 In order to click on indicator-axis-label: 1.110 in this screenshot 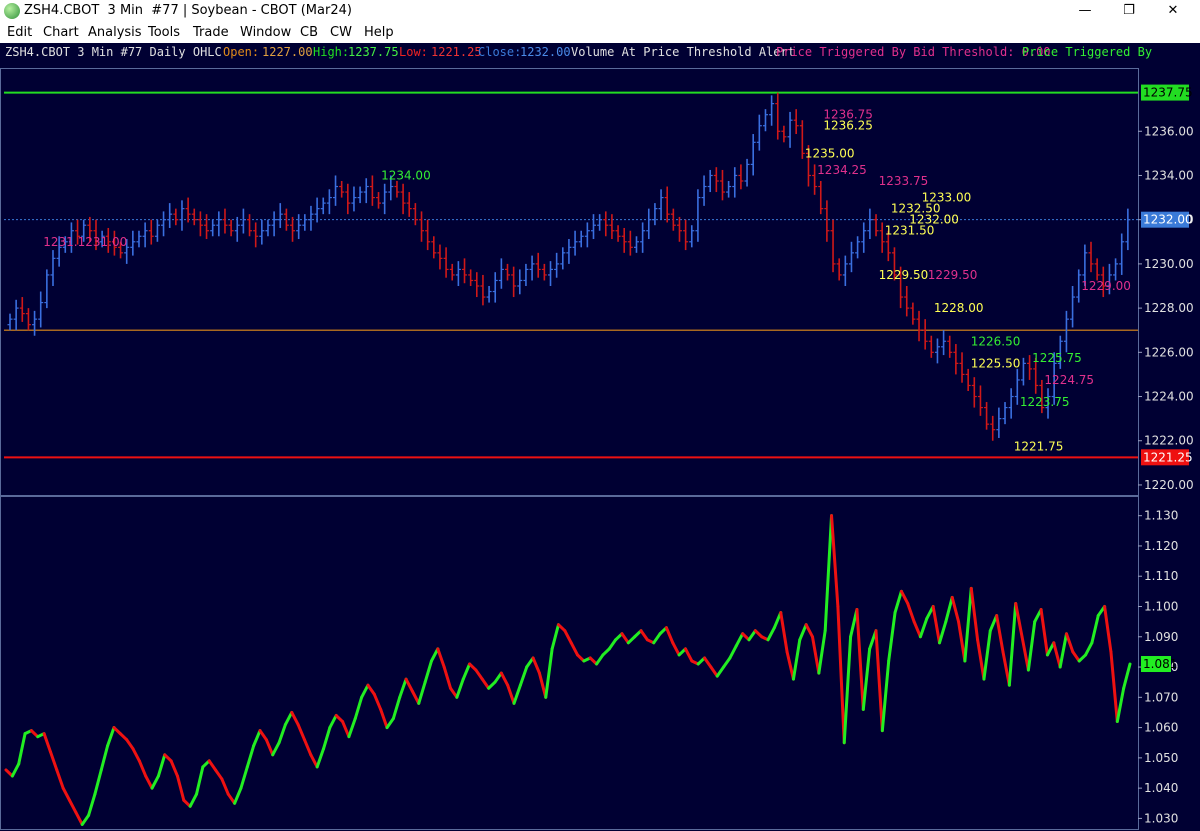, I will do `click(1161, 576)`.